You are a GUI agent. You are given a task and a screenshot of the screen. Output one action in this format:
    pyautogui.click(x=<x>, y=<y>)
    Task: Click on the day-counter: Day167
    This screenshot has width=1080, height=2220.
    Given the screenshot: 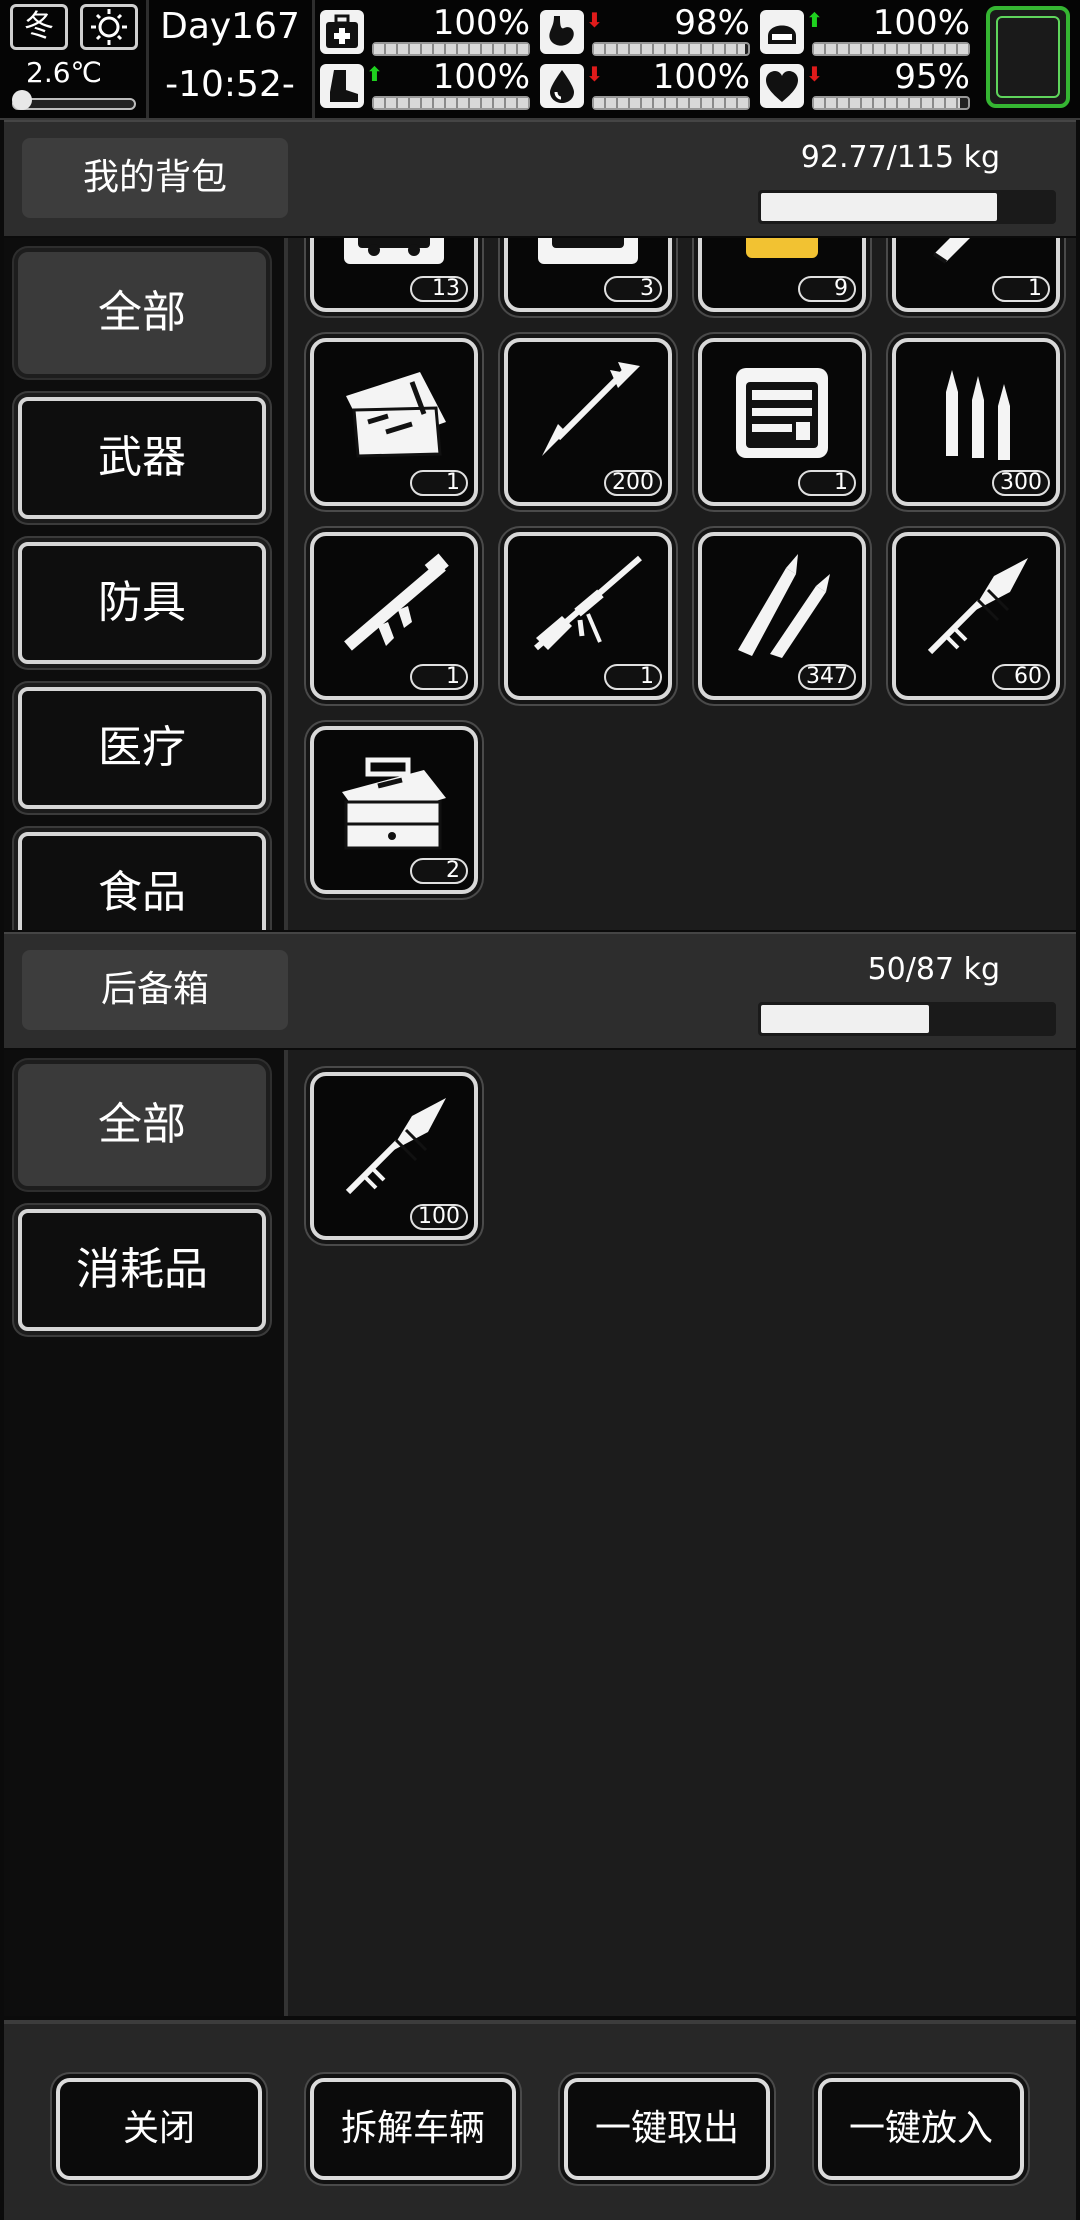 What is the action you would take?
    pyautogui.click(x=230, y=26)
    